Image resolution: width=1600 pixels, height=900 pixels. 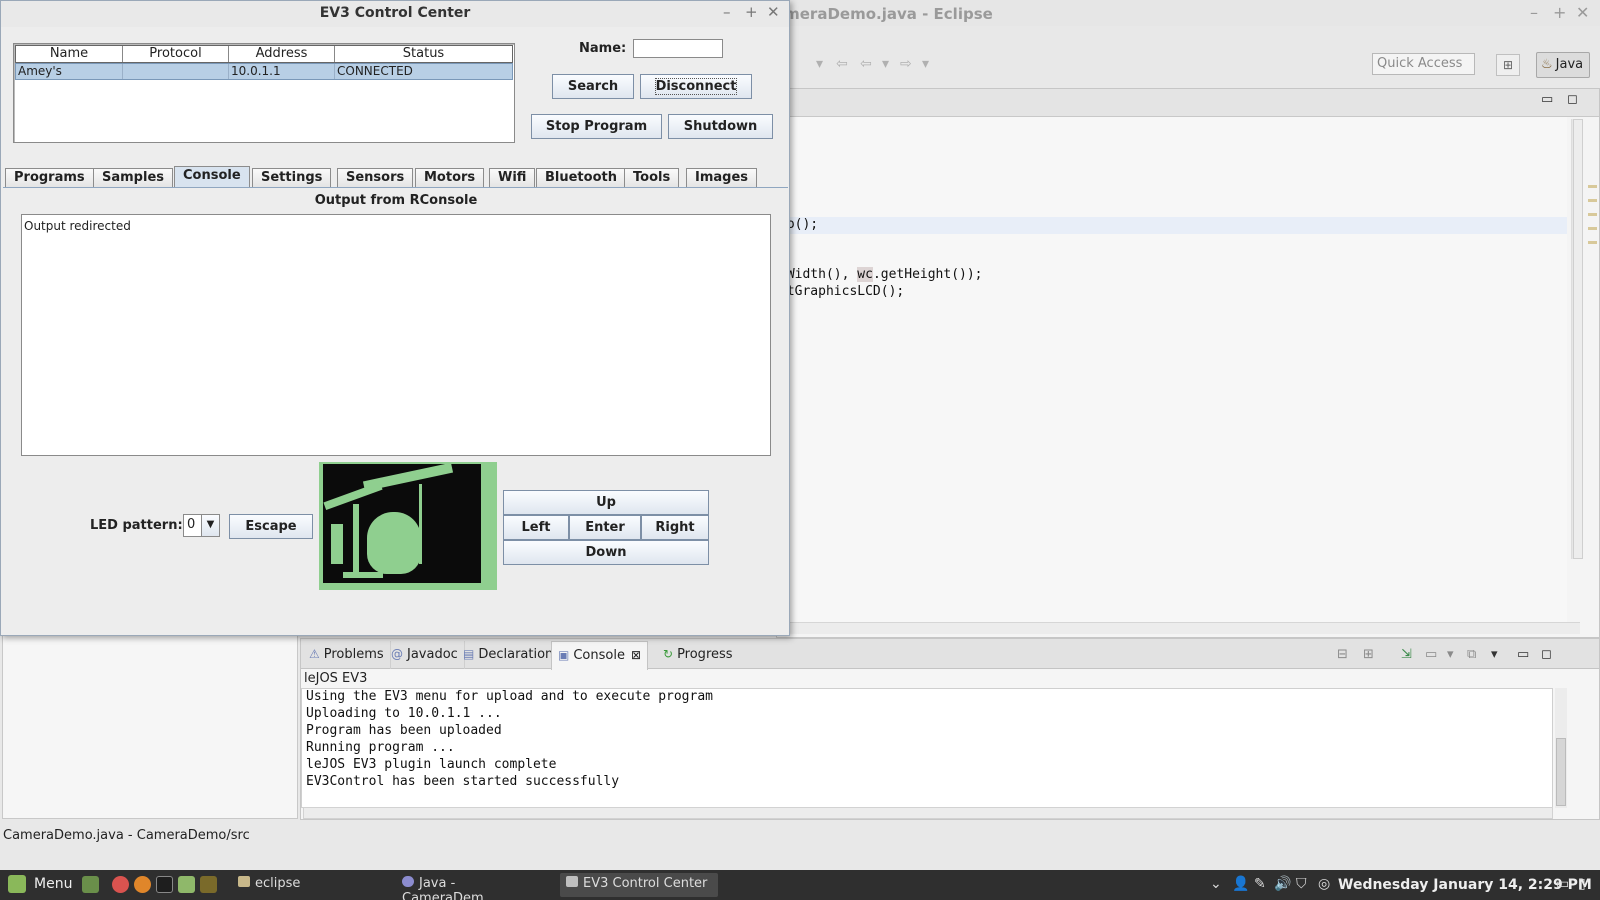 What do you see at coordinates (1260, 884) in the screenshot?
I see `pen-icon: ✎` at bounding box center [1260, 884].